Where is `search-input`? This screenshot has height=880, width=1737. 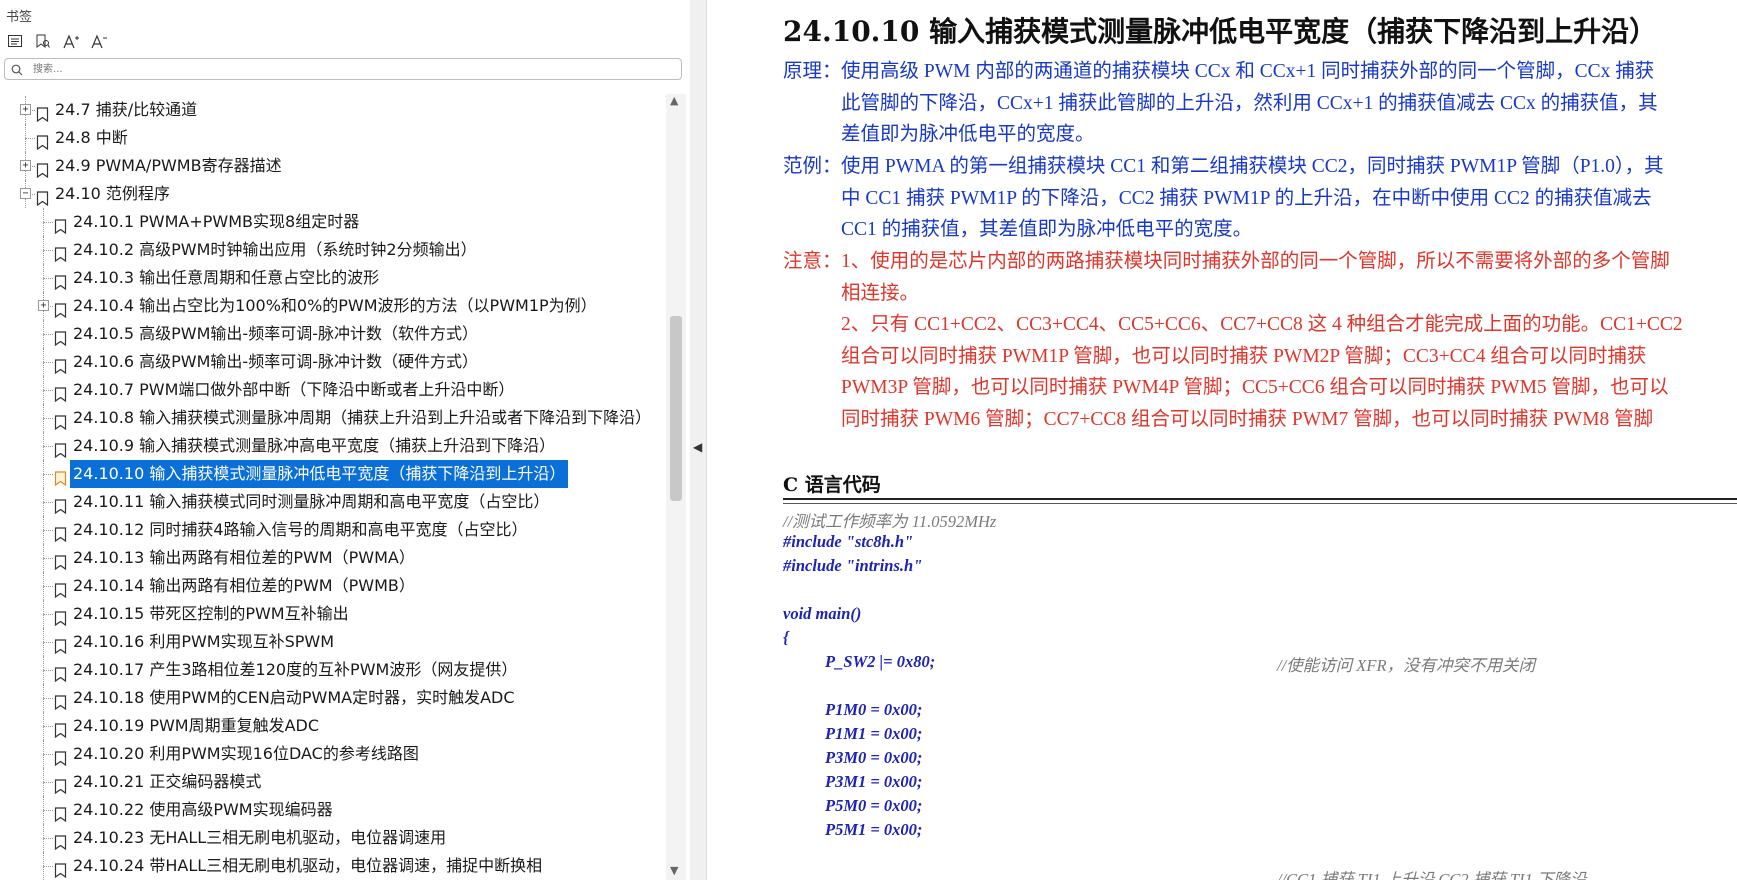
search-input is located at coordinates (353, 69).